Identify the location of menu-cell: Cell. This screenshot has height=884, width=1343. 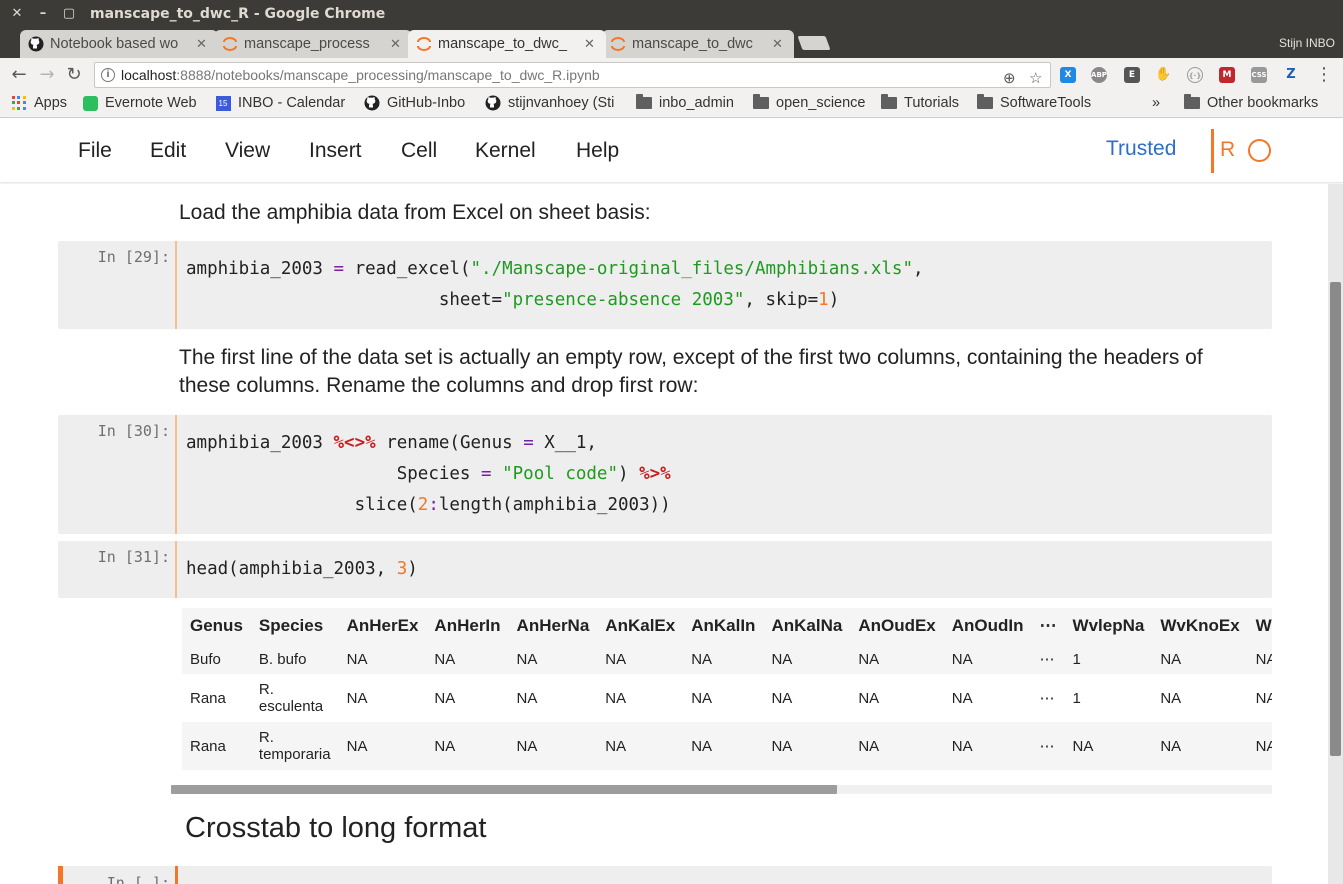
(419, 151).